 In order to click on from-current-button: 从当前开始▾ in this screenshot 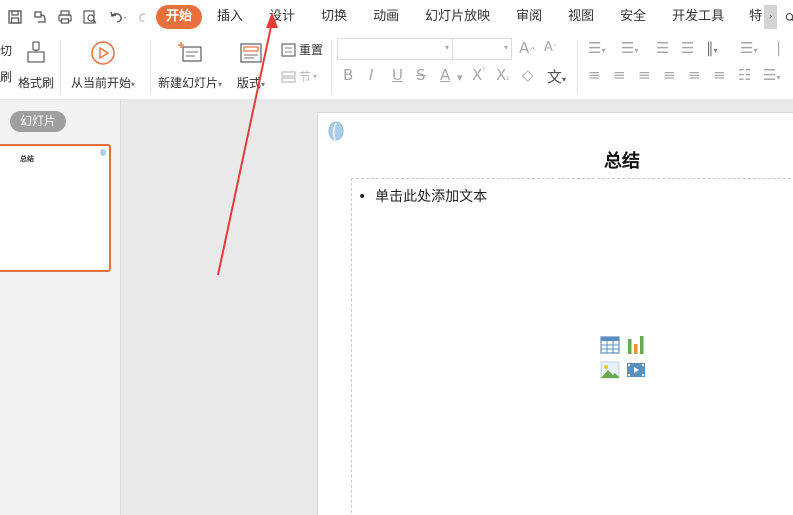, I will do `click(103, 64)`.